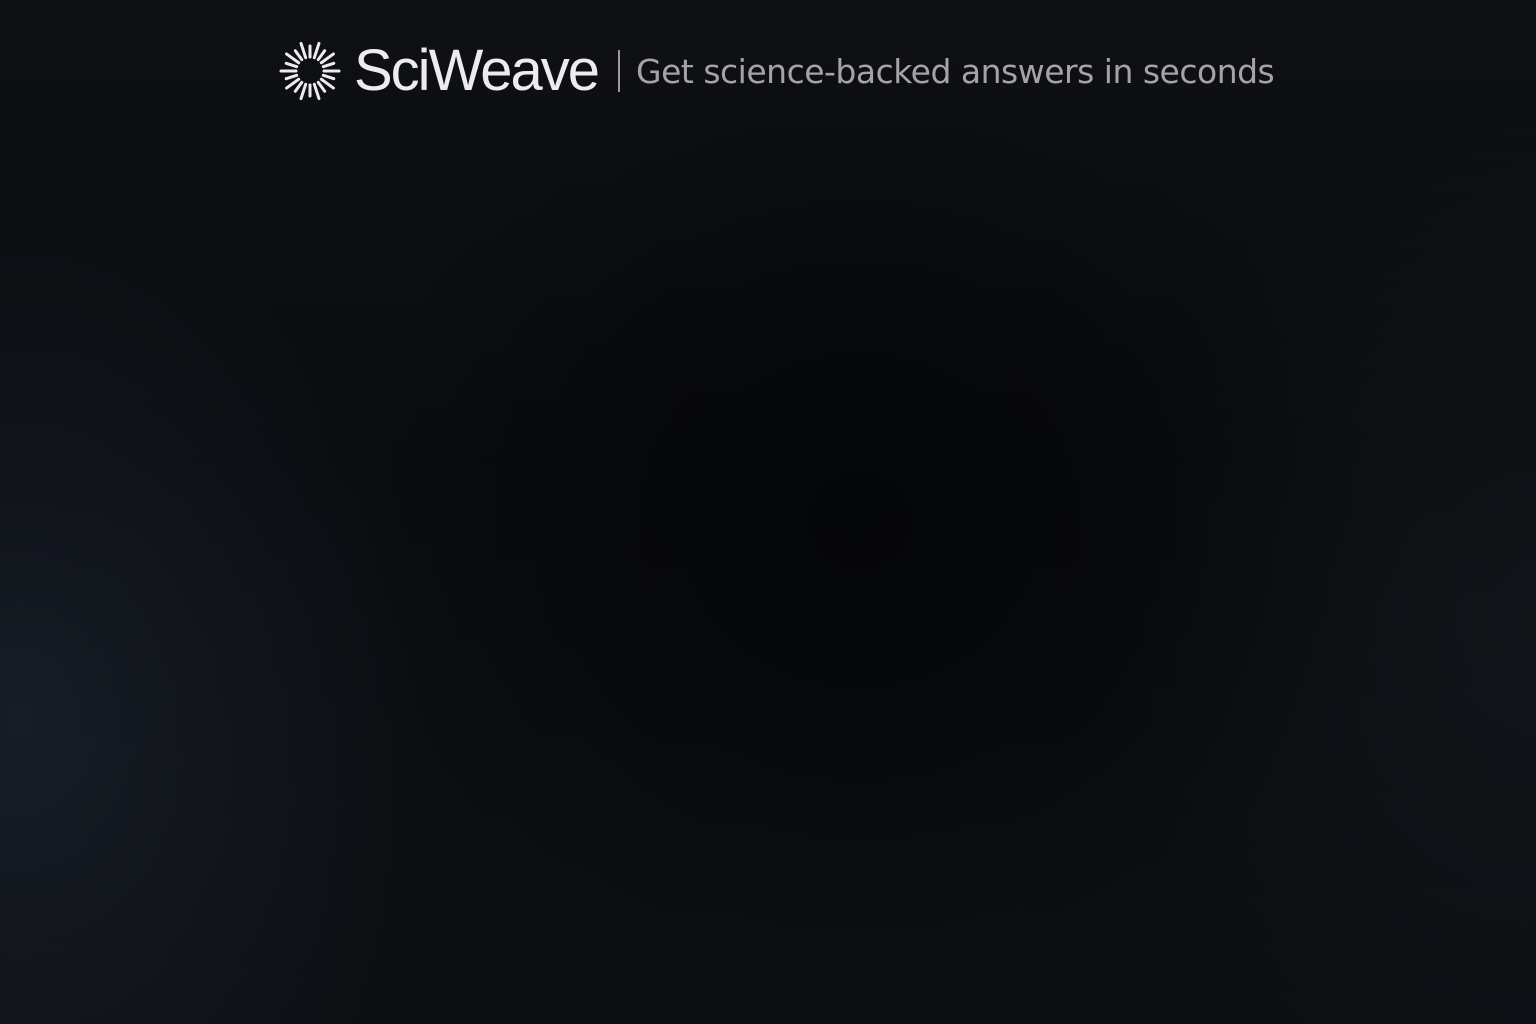 This screenshot has height=1024, width=1536. I want to click on brand-name: SciWeave, so click(477, 70).